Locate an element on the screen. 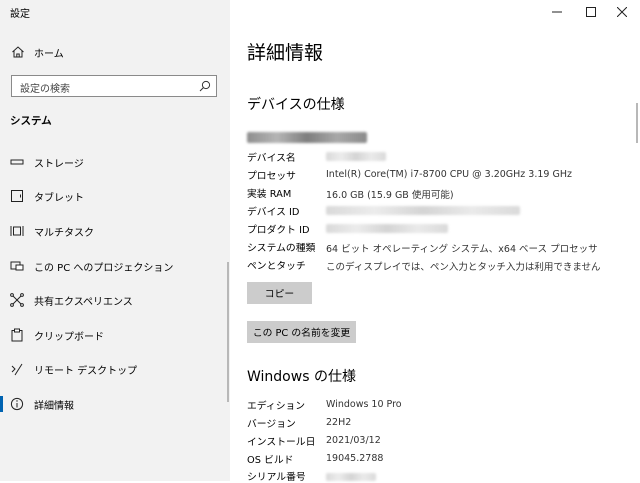  row-label-device-id: デバイス ID is located at coordinates (273, 212).